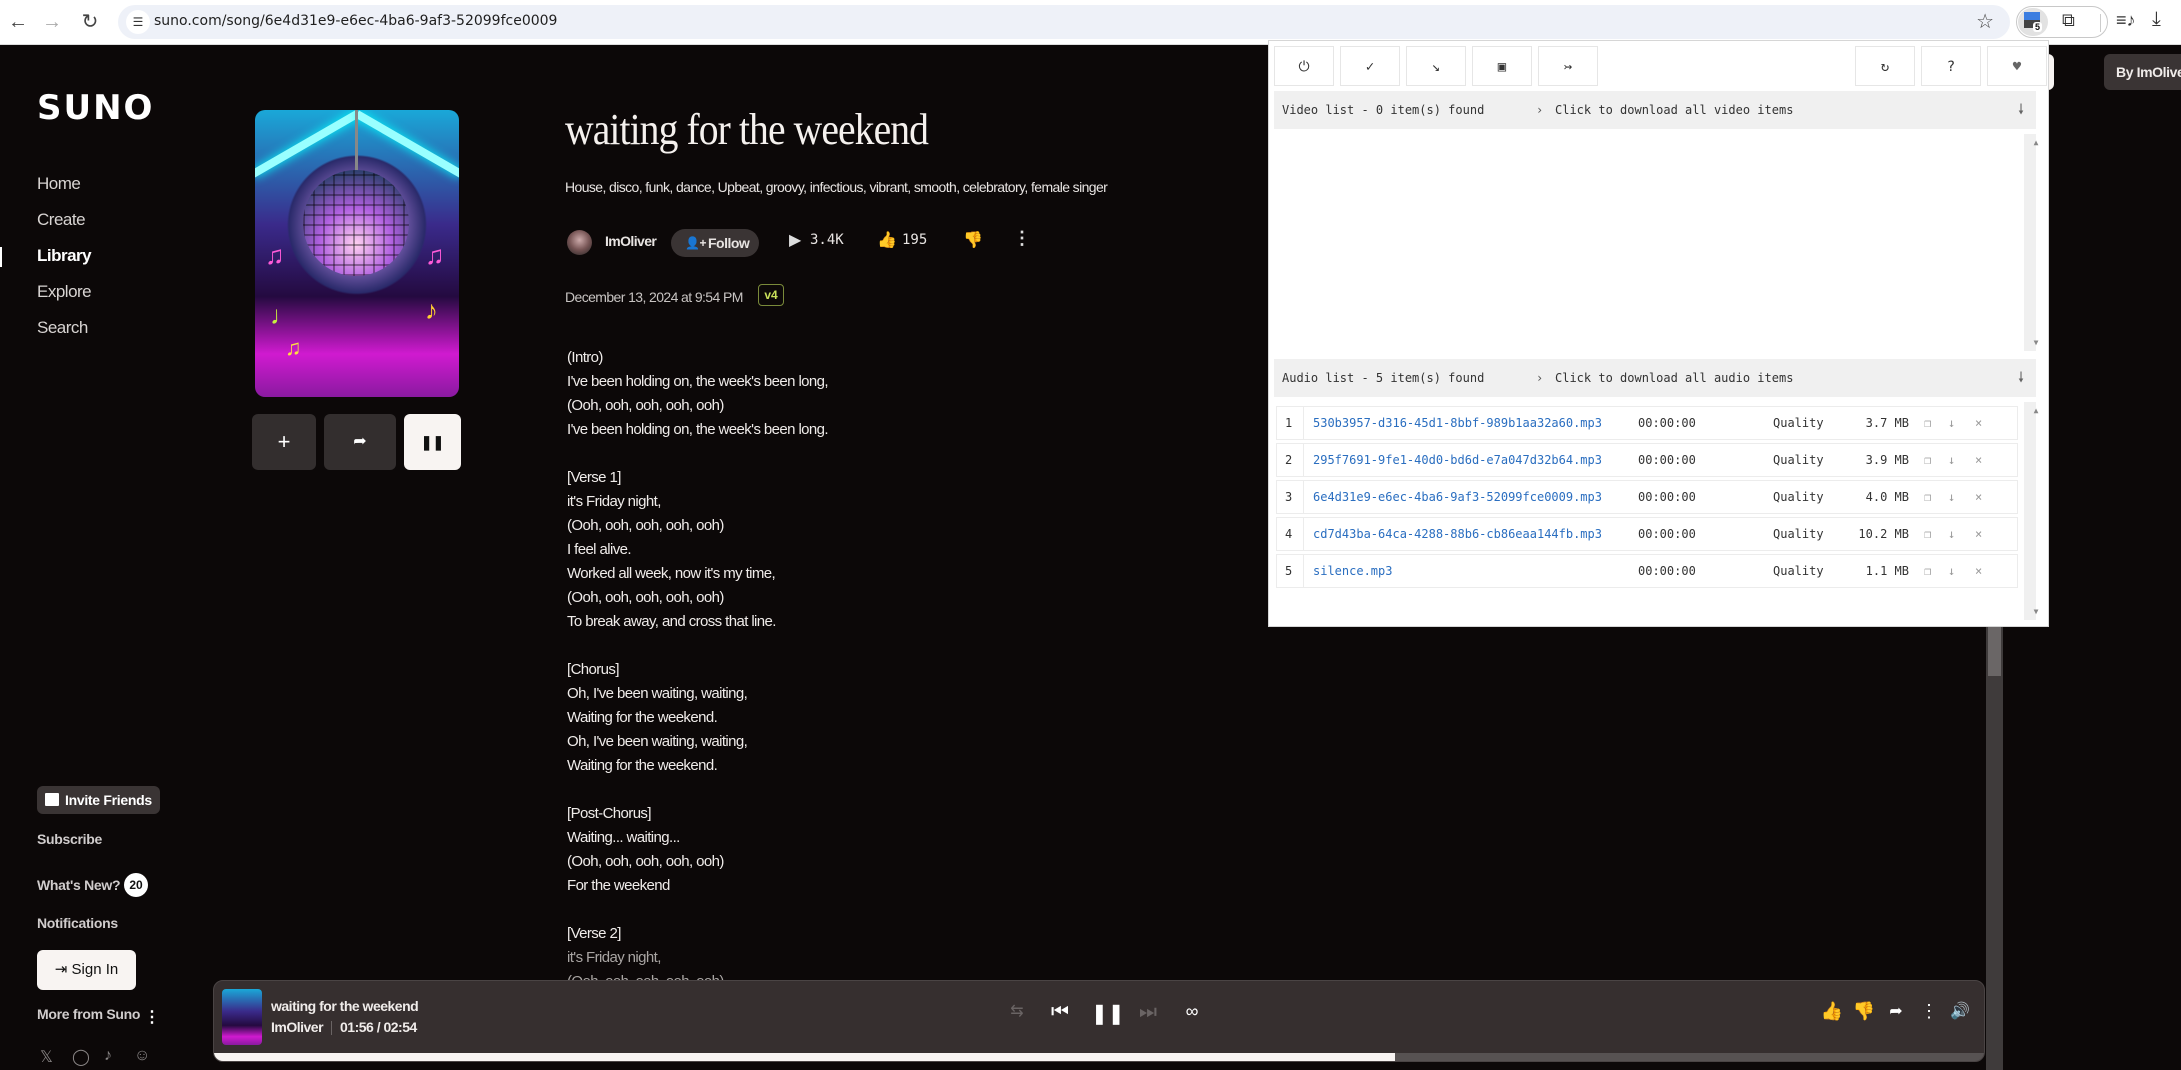 Image resolution: width=2181 pixels, height=1070 pixels. What do you see at coordinates (715, 243) in the screenshot?
I see `follow-button: 👤+ Follow` at bounding box center [715, 243].